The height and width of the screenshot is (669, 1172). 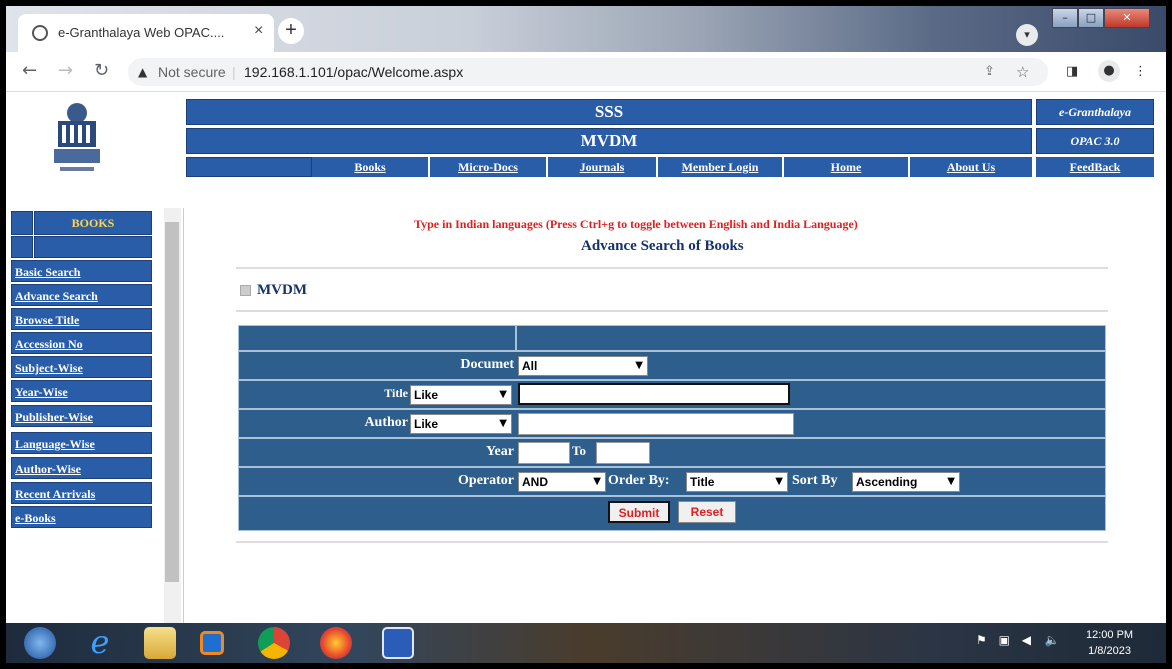 What do you see at coordinates (989, 72) in the screenshot?
I see `share-icon: ⇪` at bounding box center [989, 72].